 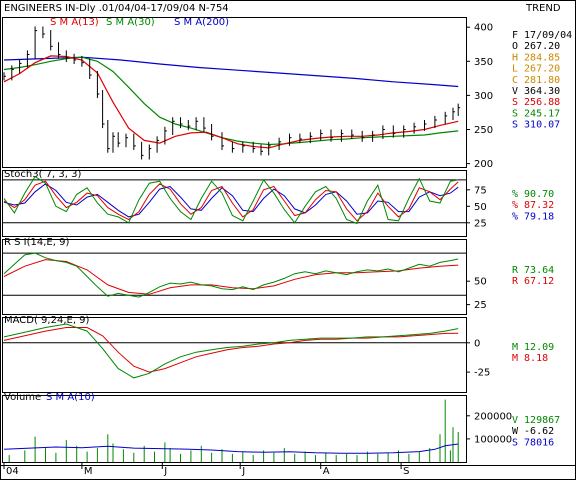 I want to click on price-info-value: C 281.80, so click(x=536, y=80).